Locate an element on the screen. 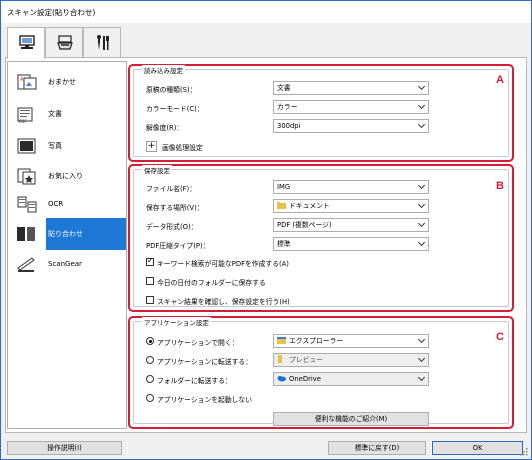  favorite-icon is located at coordinates (26, 176).